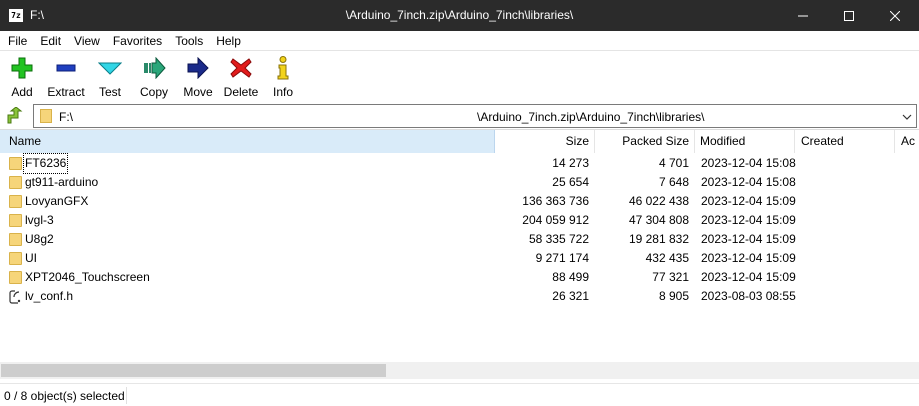  What do you see at coordinates (459, 75) in the screenshot?
I see `toolbar: Add Extract Test Copy Move Delete Info` at bounding box center [459, 75].